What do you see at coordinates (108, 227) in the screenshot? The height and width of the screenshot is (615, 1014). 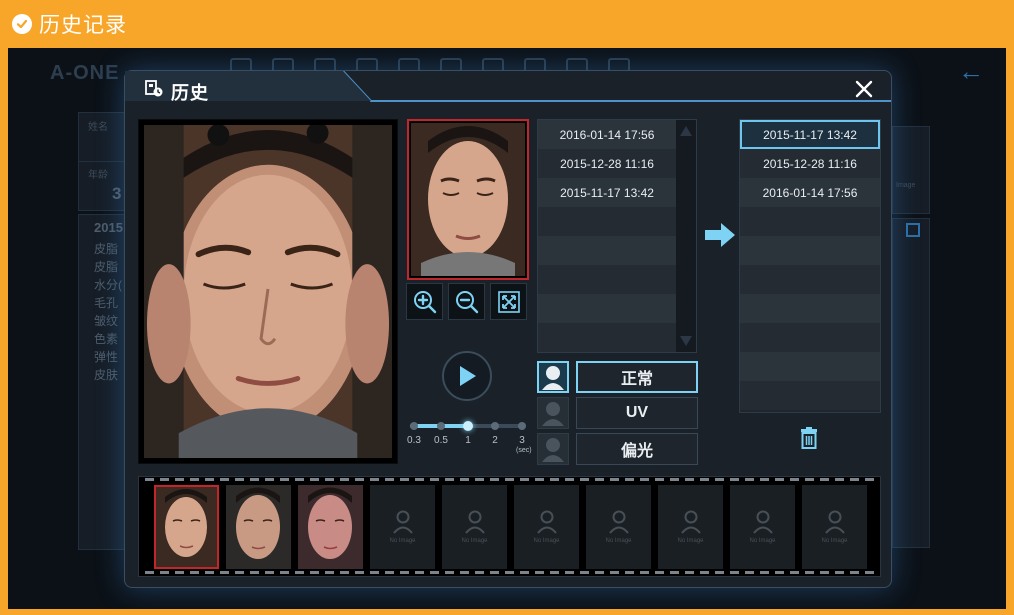 I see `list-title: 2015` at bounding box center [108, 227].